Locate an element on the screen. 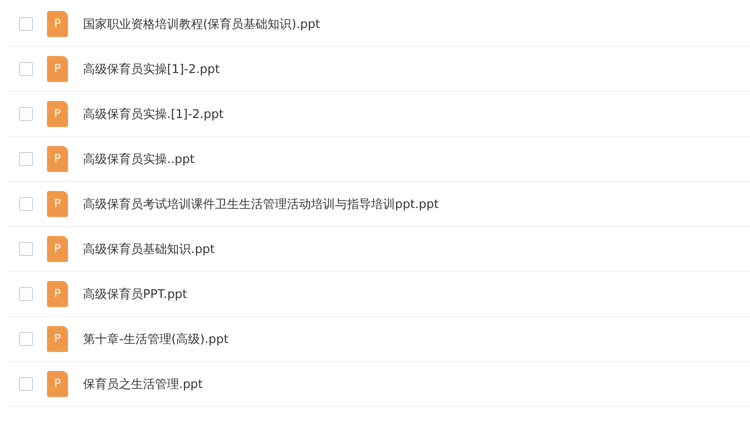 Image resolution: width=750 pixels, height=429 pixels. file-name: 高级保育员考试培训课件卫生生活管理活动培训与指导培训ppt.ppt is located at coordinates (261, 204).